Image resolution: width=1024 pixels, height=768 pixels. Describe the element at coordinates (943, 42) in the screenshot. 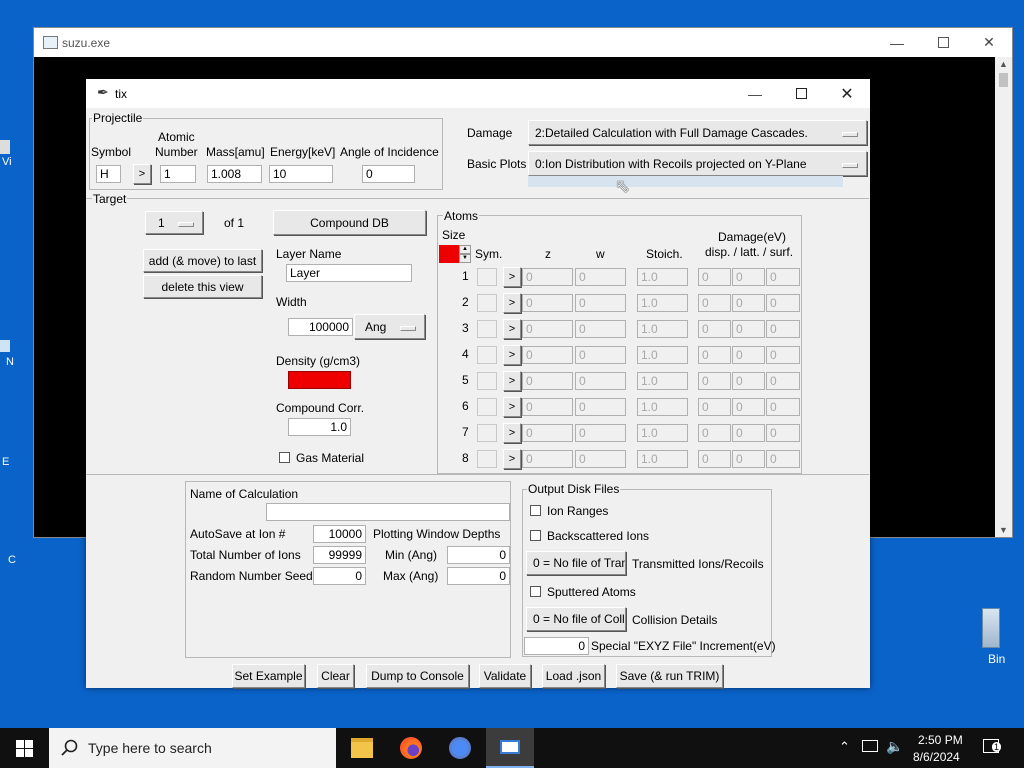

I see `maximize-button` at that location.